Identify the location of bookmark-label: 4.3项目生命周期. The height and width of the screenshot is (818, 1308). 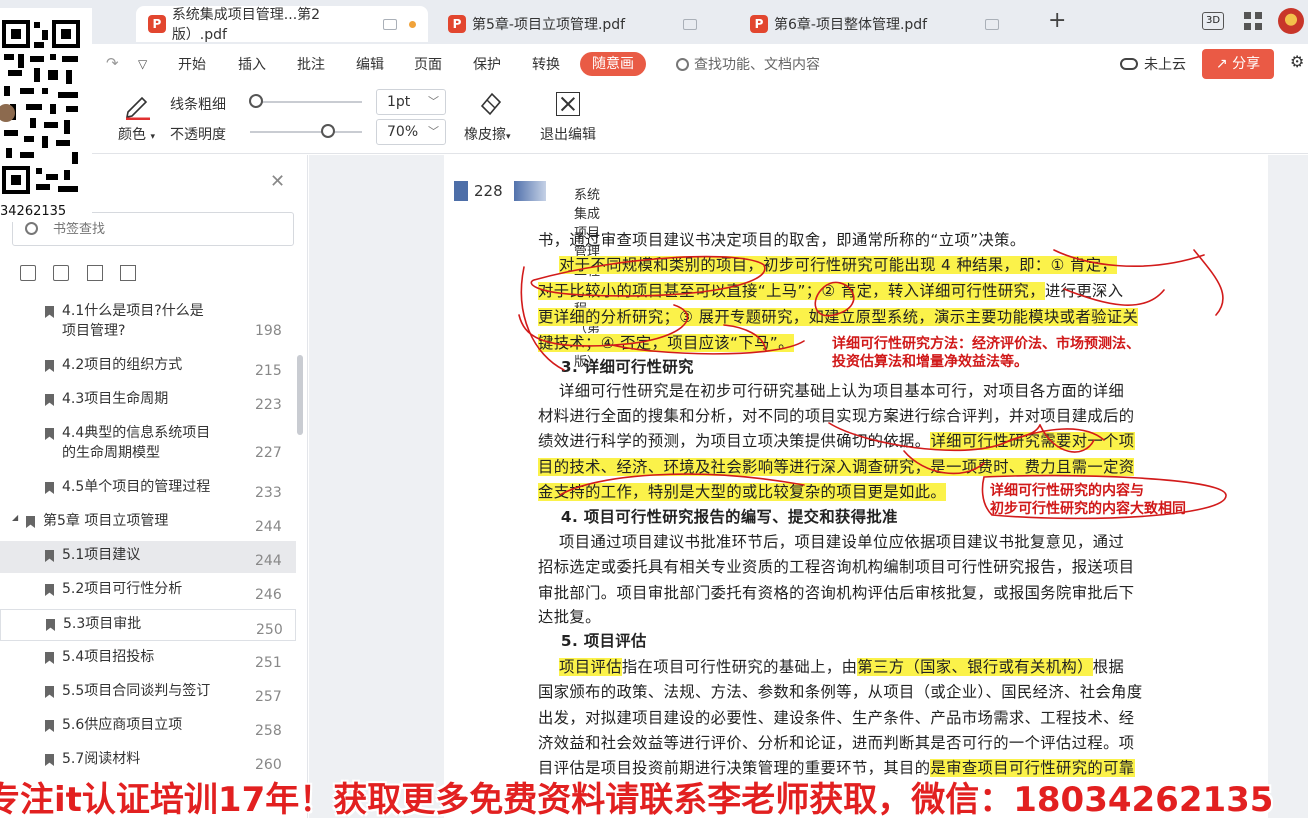
(115, 399).